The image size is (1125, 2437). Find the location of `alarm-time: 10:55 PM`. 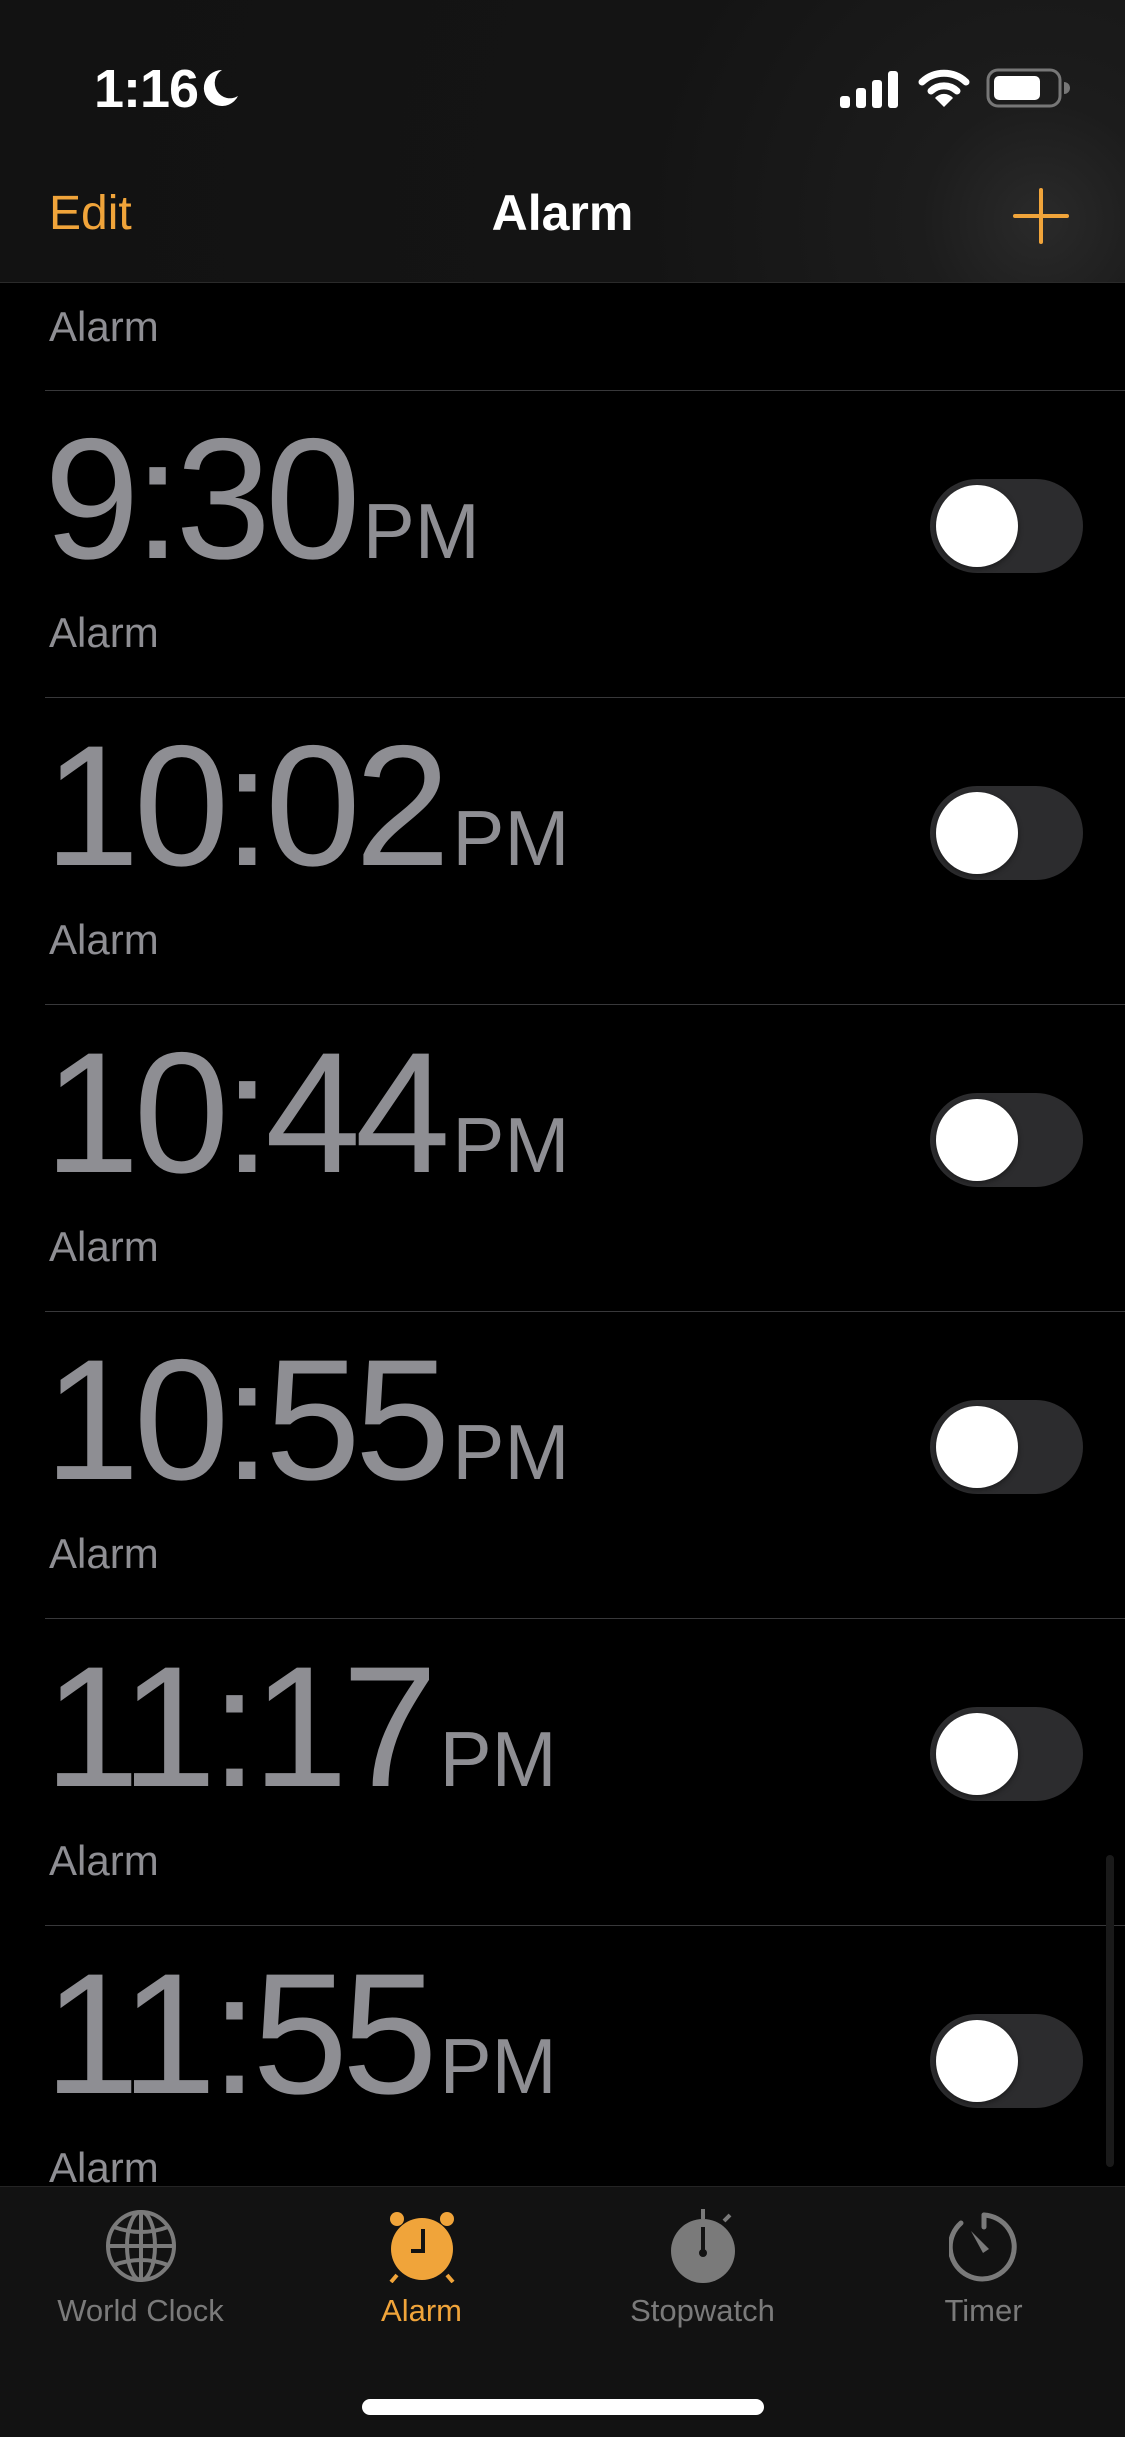

alarm-time: 10:55 PM is located at coordinates (306, 1420).